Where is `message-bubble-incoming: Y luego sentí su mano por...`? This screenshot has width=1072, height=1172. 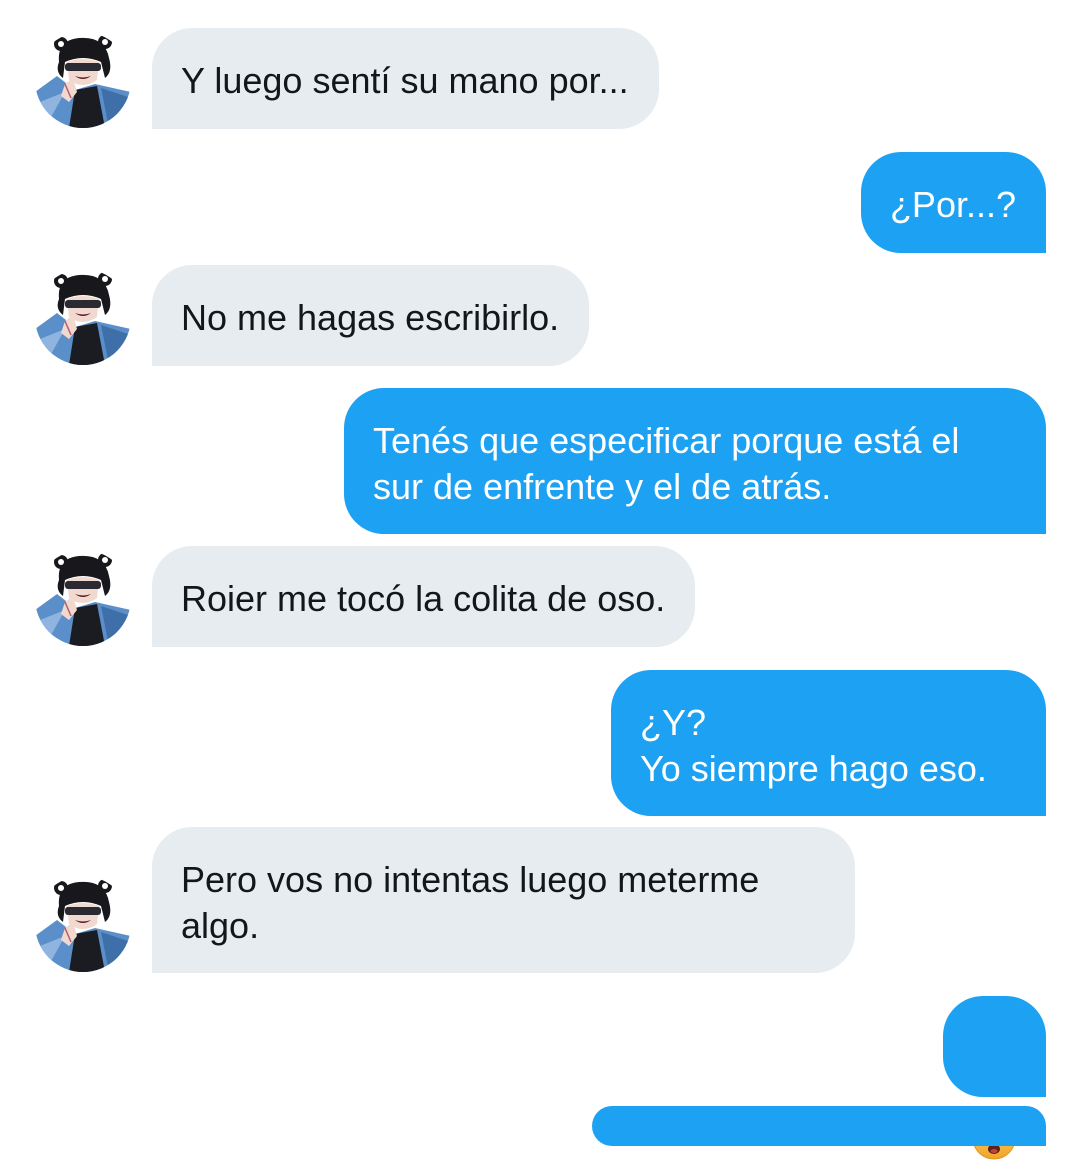
message-bubble-incoming: Y luego sentí su mano por... is located at coordinates (405, 78).